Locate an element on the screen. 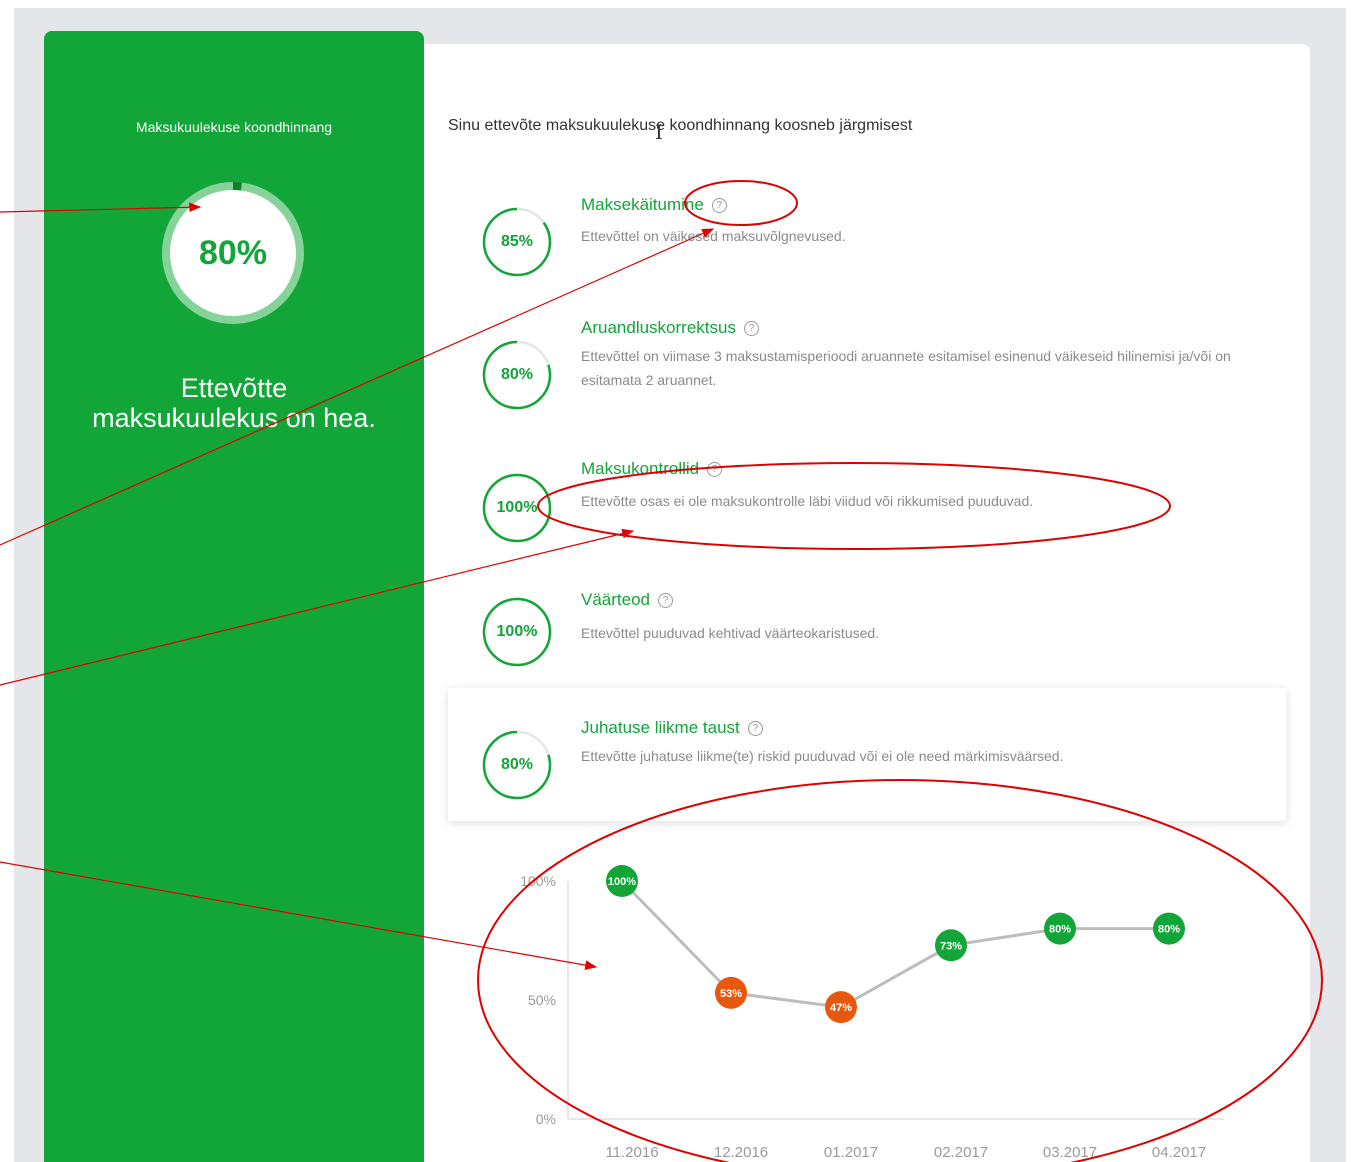 The width and height of the screenshot is (1352, 1162). data-point: 47% is located at coordinates (841, 1007).